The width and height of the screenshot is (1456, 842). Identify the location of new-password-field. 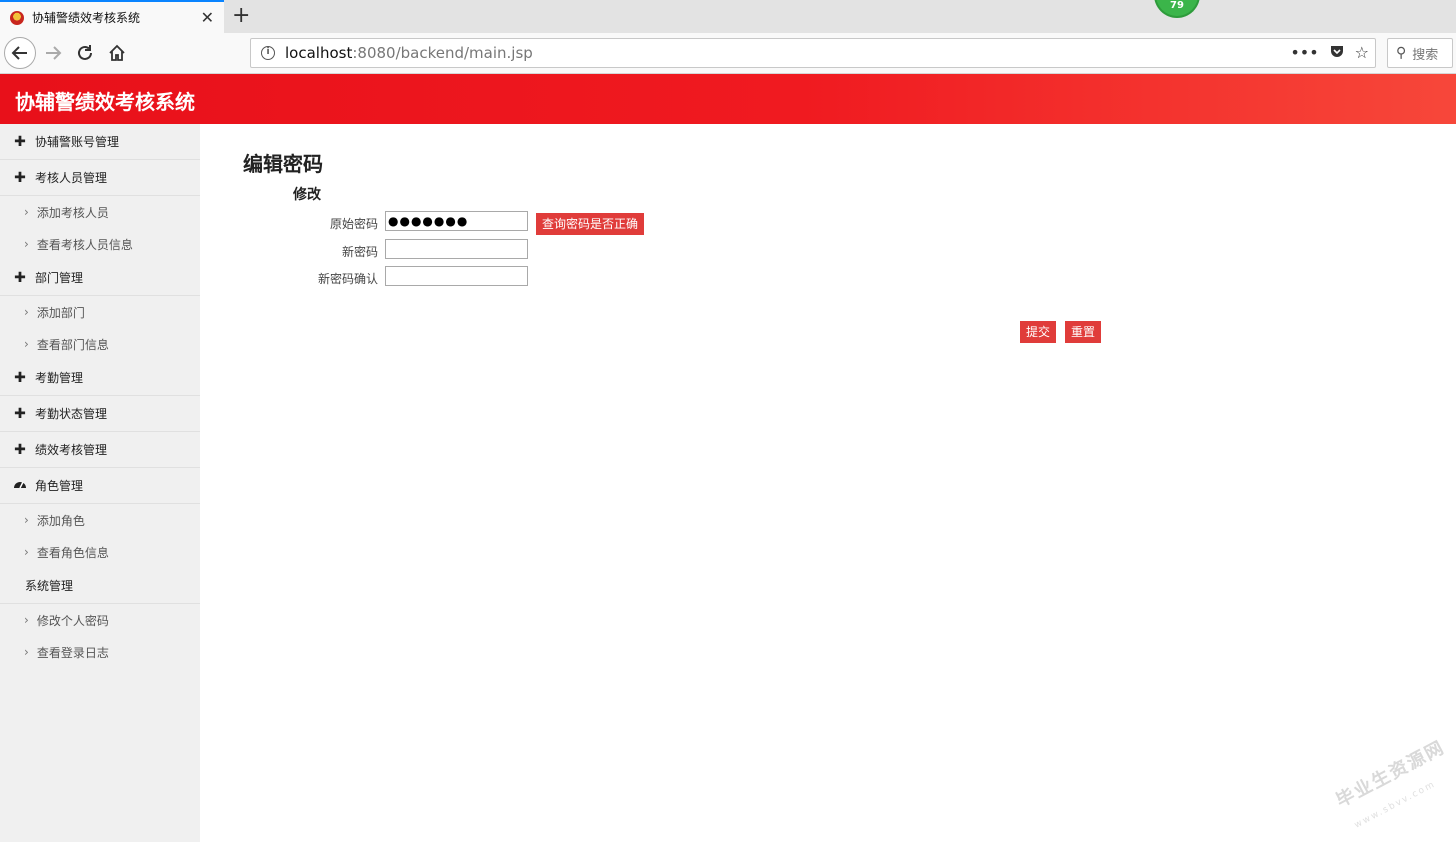
(456, 249).